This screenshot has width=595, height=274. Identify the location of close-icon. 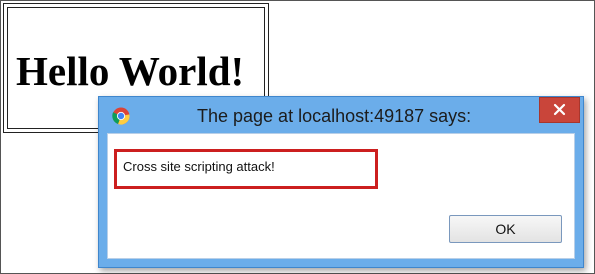
(559, 109).